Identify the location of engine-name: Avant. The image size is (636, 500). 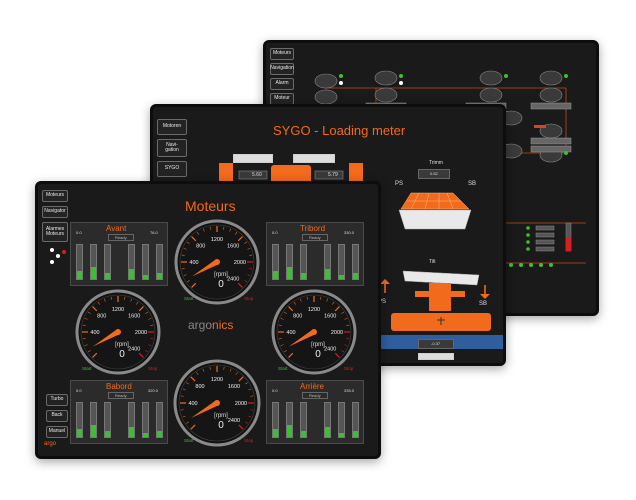
(116, 228).